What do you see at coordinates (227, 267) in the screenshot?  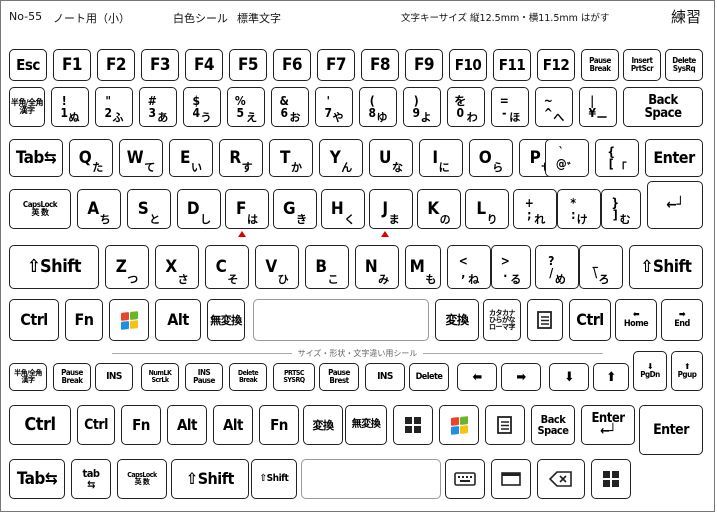 I see `key-c: Cそ` at bounding box center [227, 267].